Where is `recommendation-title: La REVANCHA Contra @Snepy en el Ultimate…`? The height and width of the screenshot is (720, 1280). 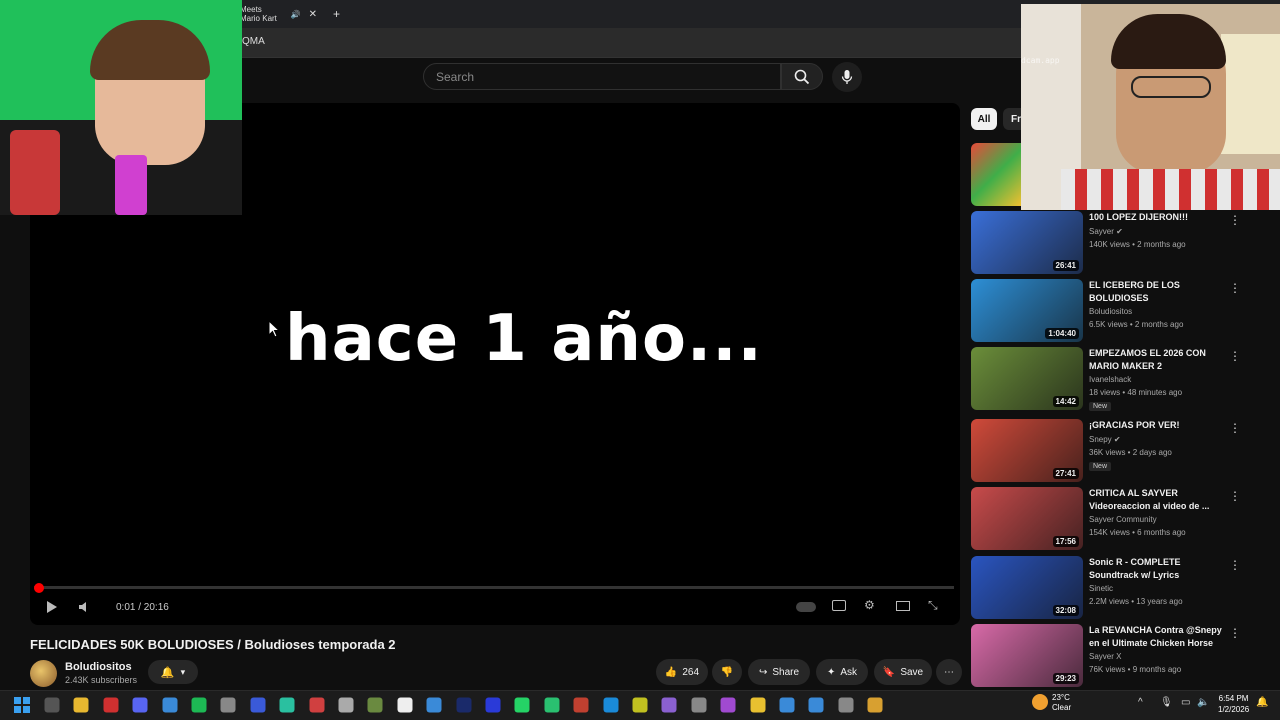
recommendation-title: La REVANCHA Contra @Snepy en el Ultimate… is located at coordinates (1159, 637).